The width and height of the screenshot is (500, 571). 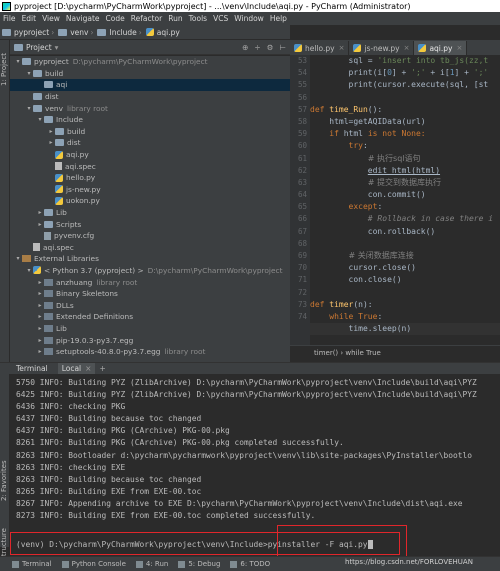 What do you see at coordinates (150, 282) in the screenshot?
I see `tree-item: ▸ anzhuang library root` at bounding box center [150, 282].